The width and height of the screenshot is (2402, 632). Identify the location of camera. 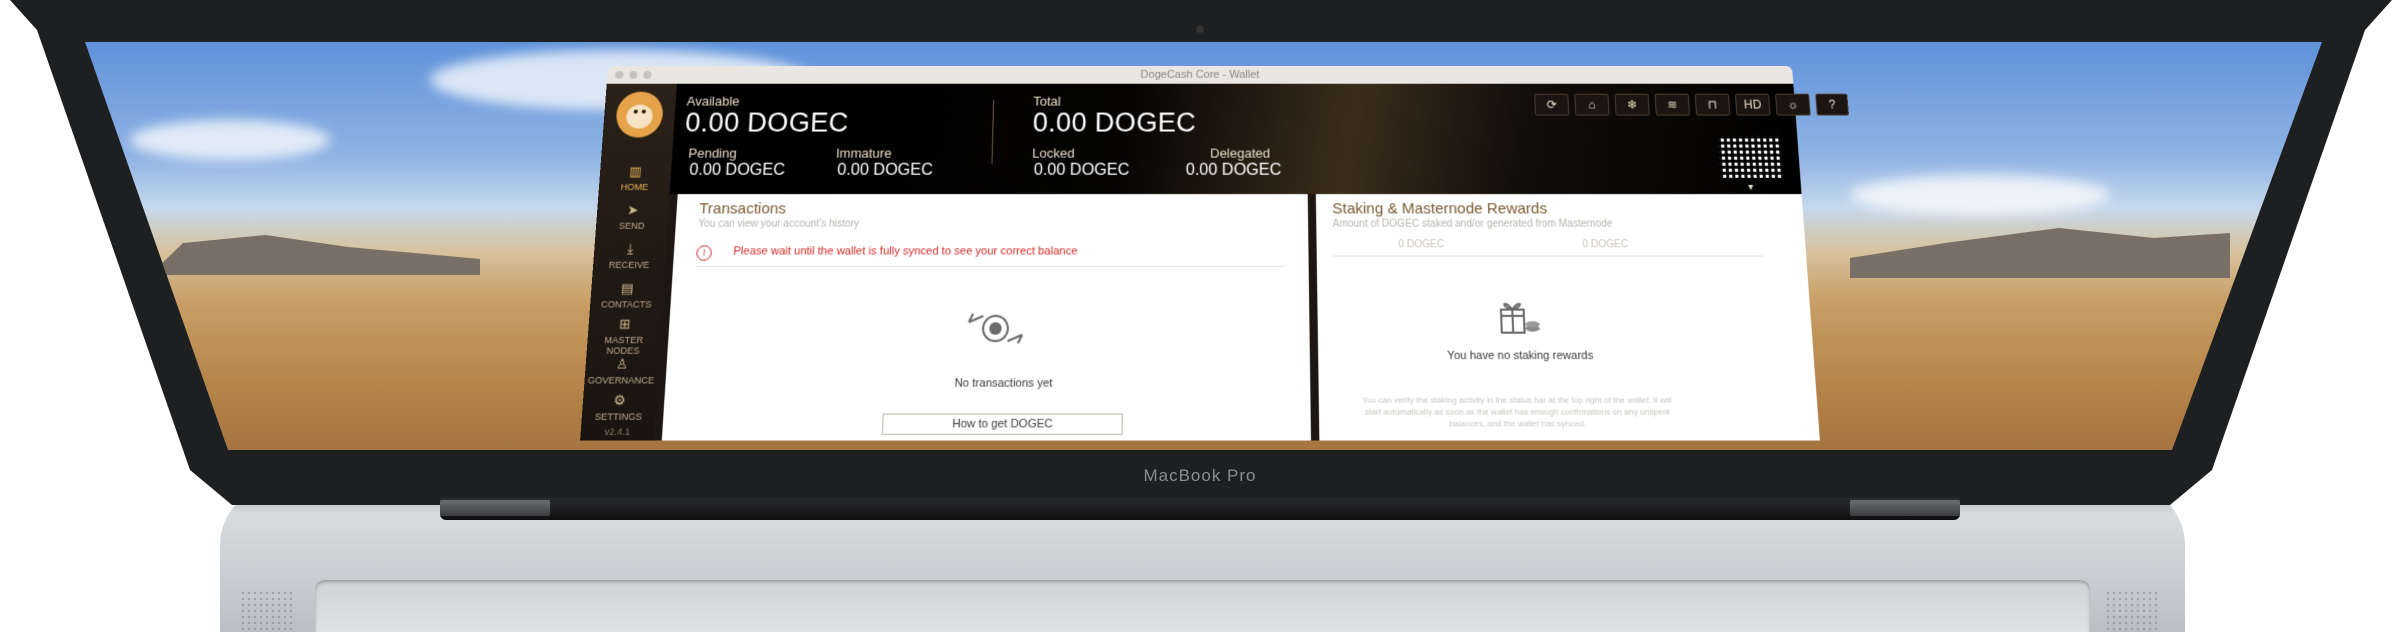
(1200, 29).